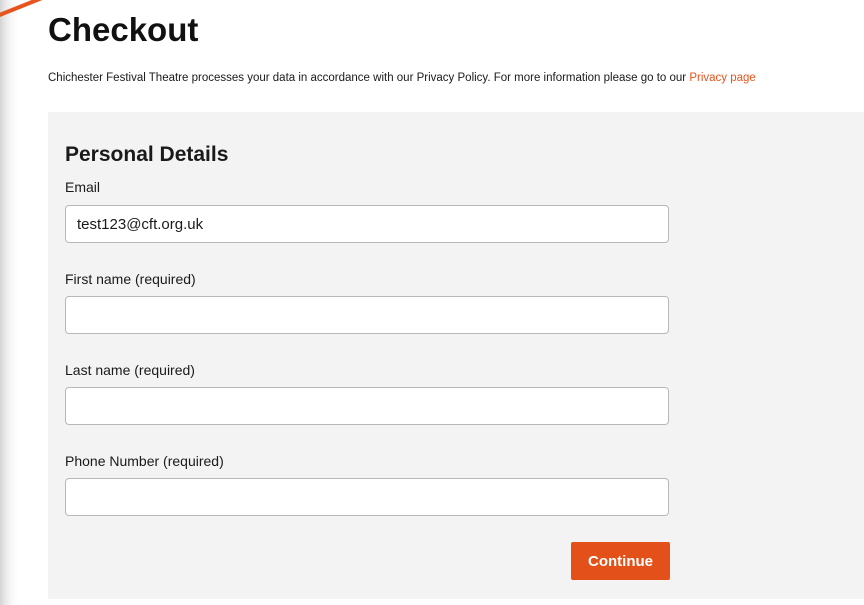 The width and height of the screenshot is (864, 605). Describe the element at coordinates (367, 315) in the screenshot. I see `first-name-field` at that location.